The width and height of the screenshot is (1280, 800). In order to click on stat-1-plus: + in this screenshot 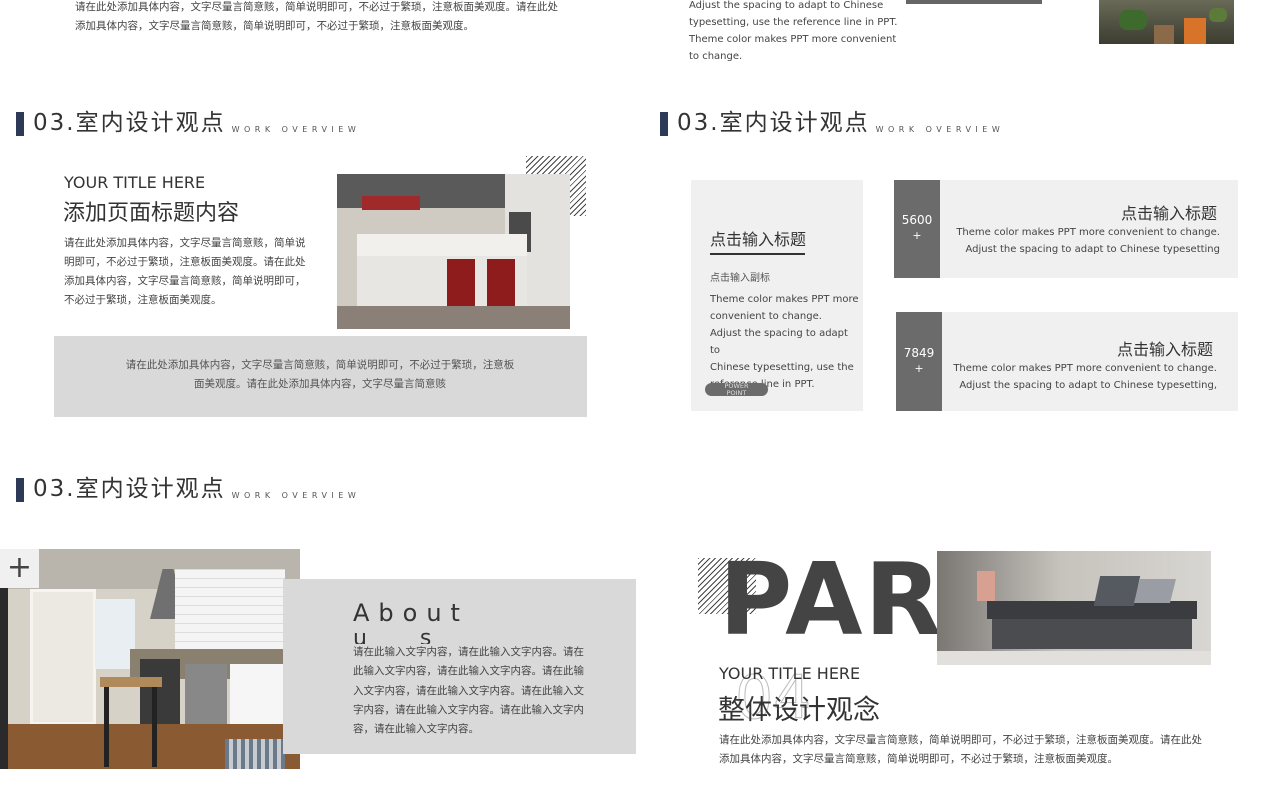, I will do `click(917, 235)`.